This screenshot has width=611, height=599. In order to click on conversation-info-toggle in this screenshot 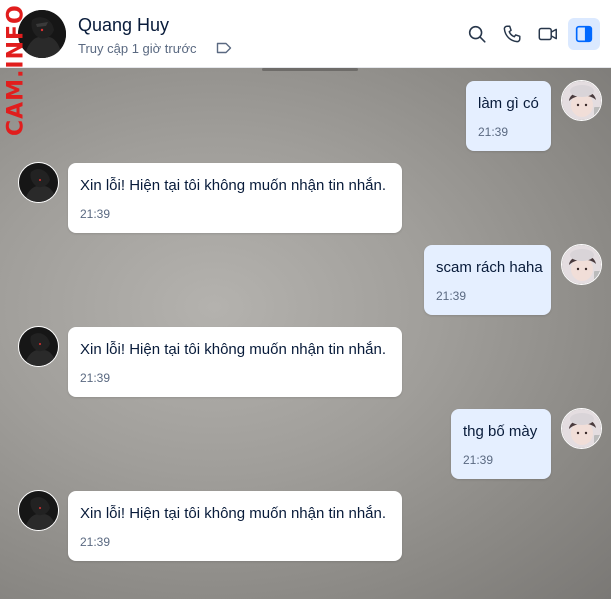, I will do `click(584, 34)`.